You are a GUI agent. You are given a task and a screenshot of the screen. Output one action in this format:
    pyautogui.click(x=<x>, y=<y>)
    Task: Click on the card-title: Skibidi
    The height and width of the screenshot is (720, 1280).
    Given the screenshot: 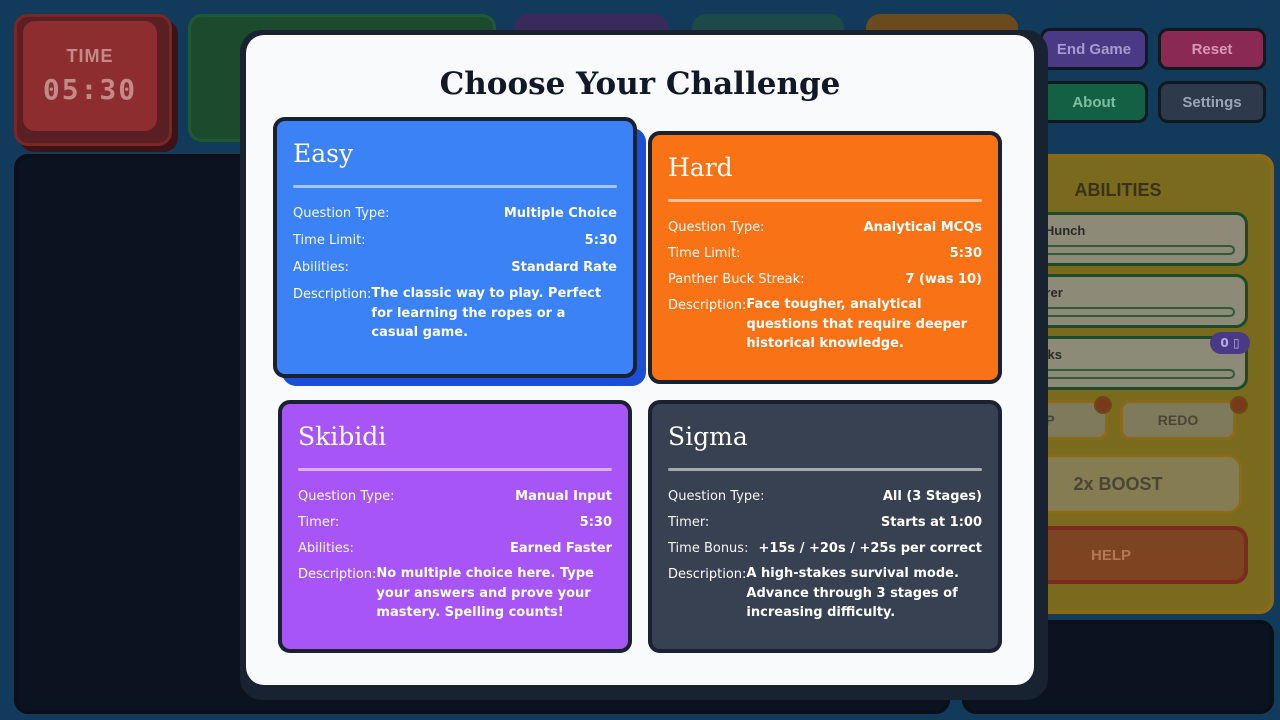 What is the action you would take?
    pyautogui.click(x=342, y=436)
    